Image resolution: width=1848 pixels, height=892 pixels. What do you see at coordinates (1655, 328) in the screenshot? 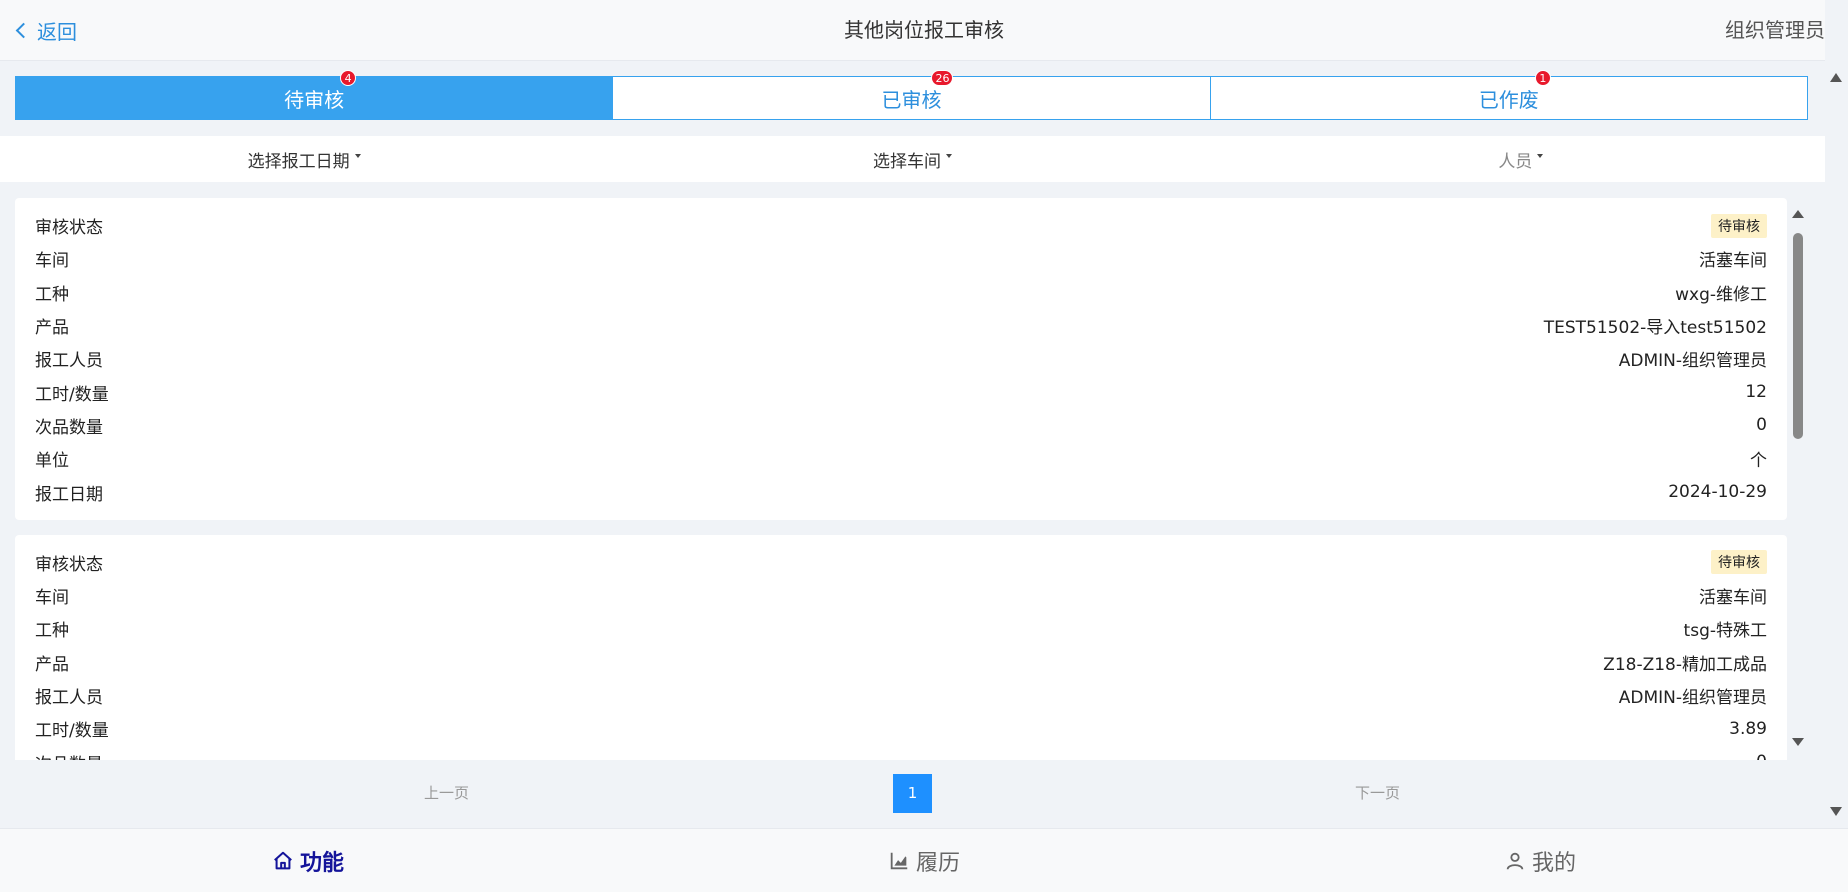
I see `row-value: TEST51502-导入test51502` at bounding box center [1655, 328].